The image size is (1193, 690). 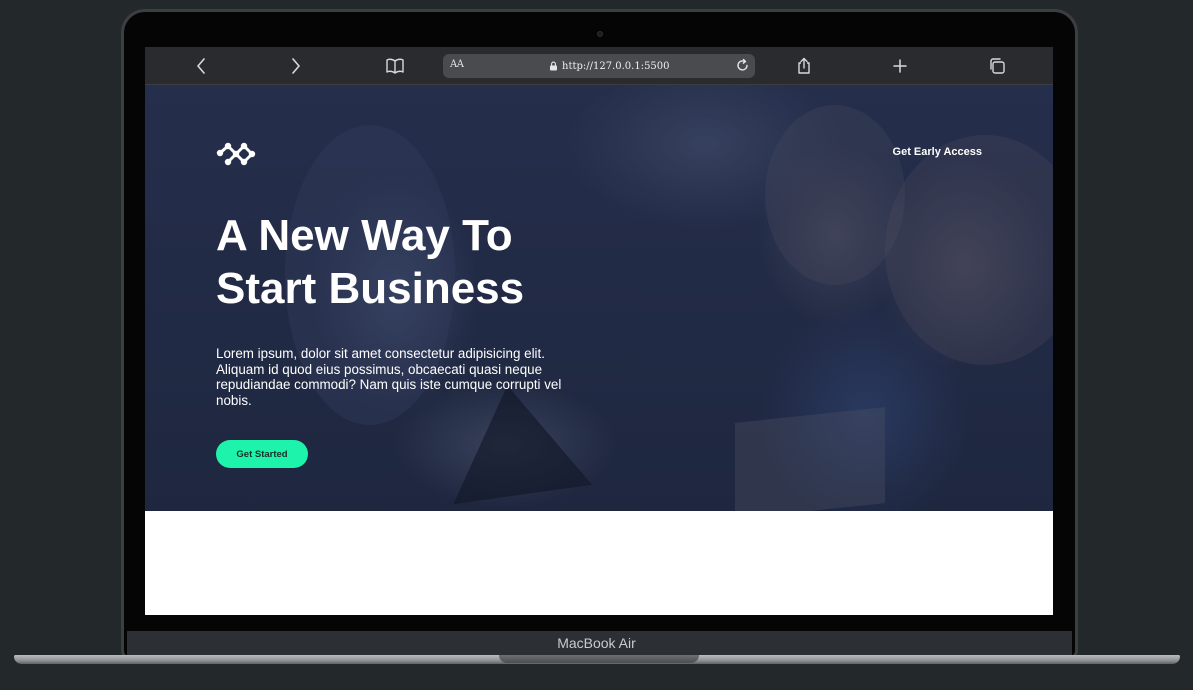 What do you see at coordinates (237, 154) in the screenshot?
I see `network-logo-icon` at bounding box center [237, 154].